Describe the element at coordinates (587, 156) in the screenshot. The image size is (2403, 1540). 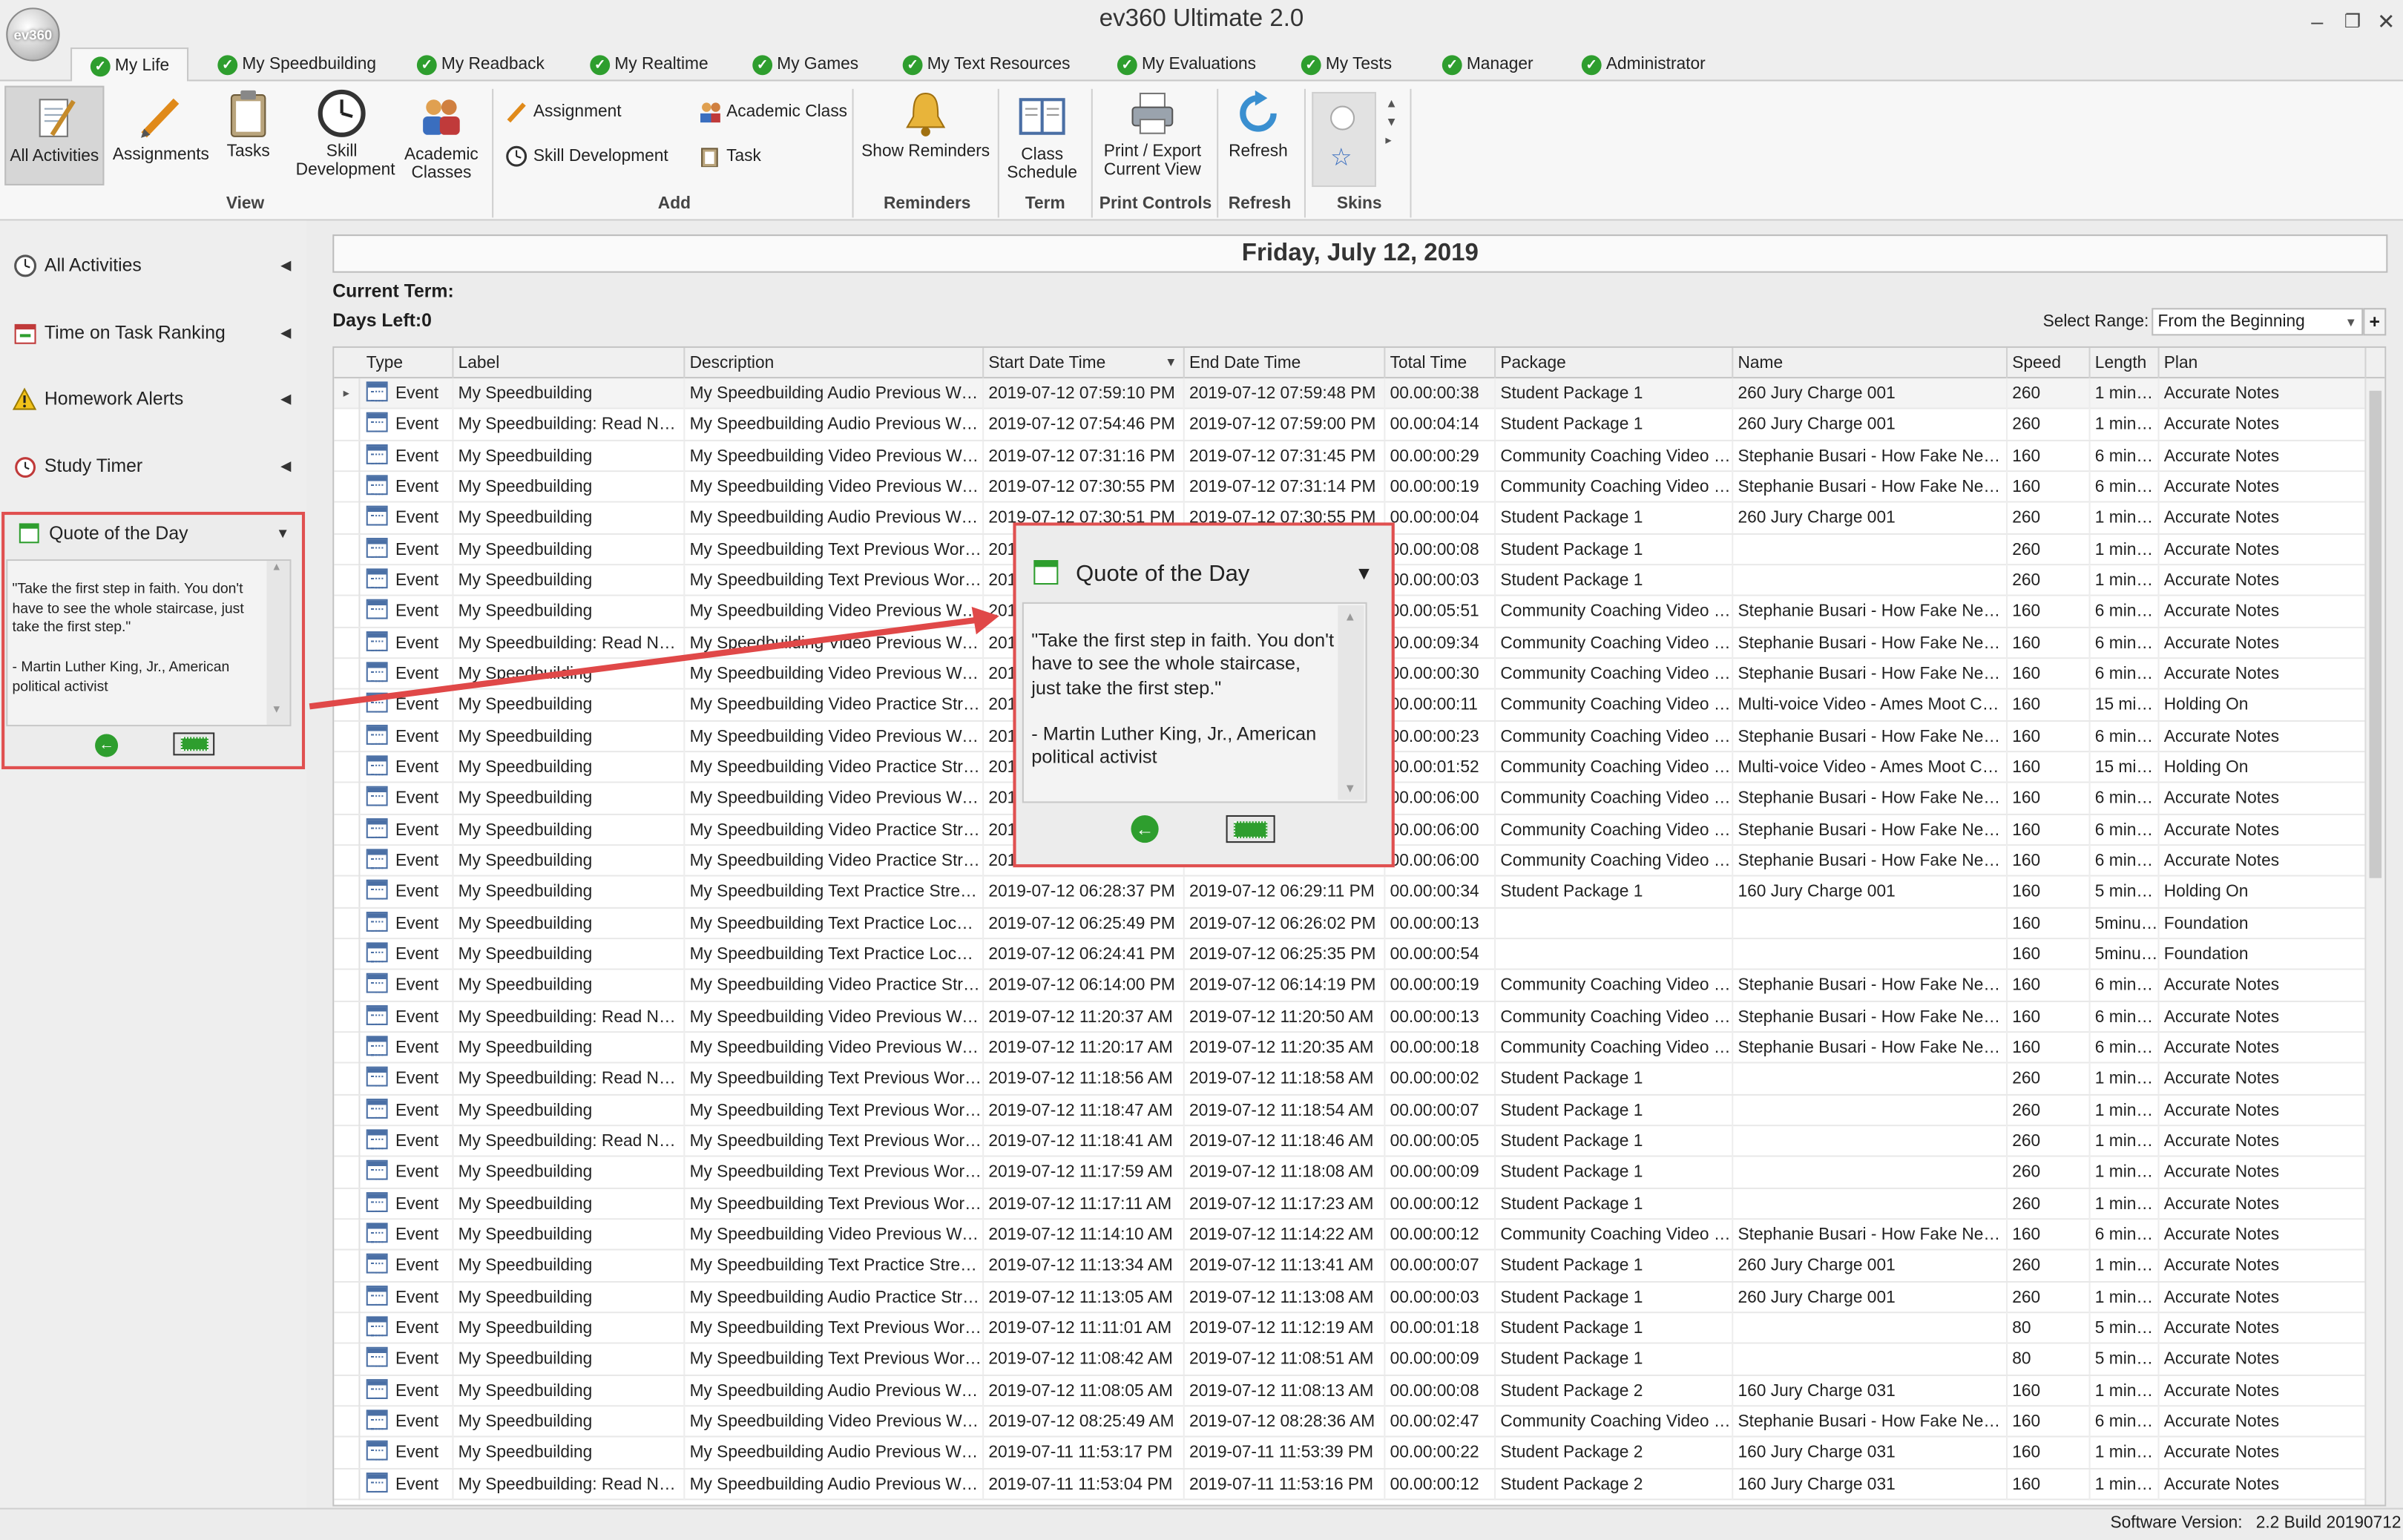
I see `add-skill-development-button: Skill Development` at that location.